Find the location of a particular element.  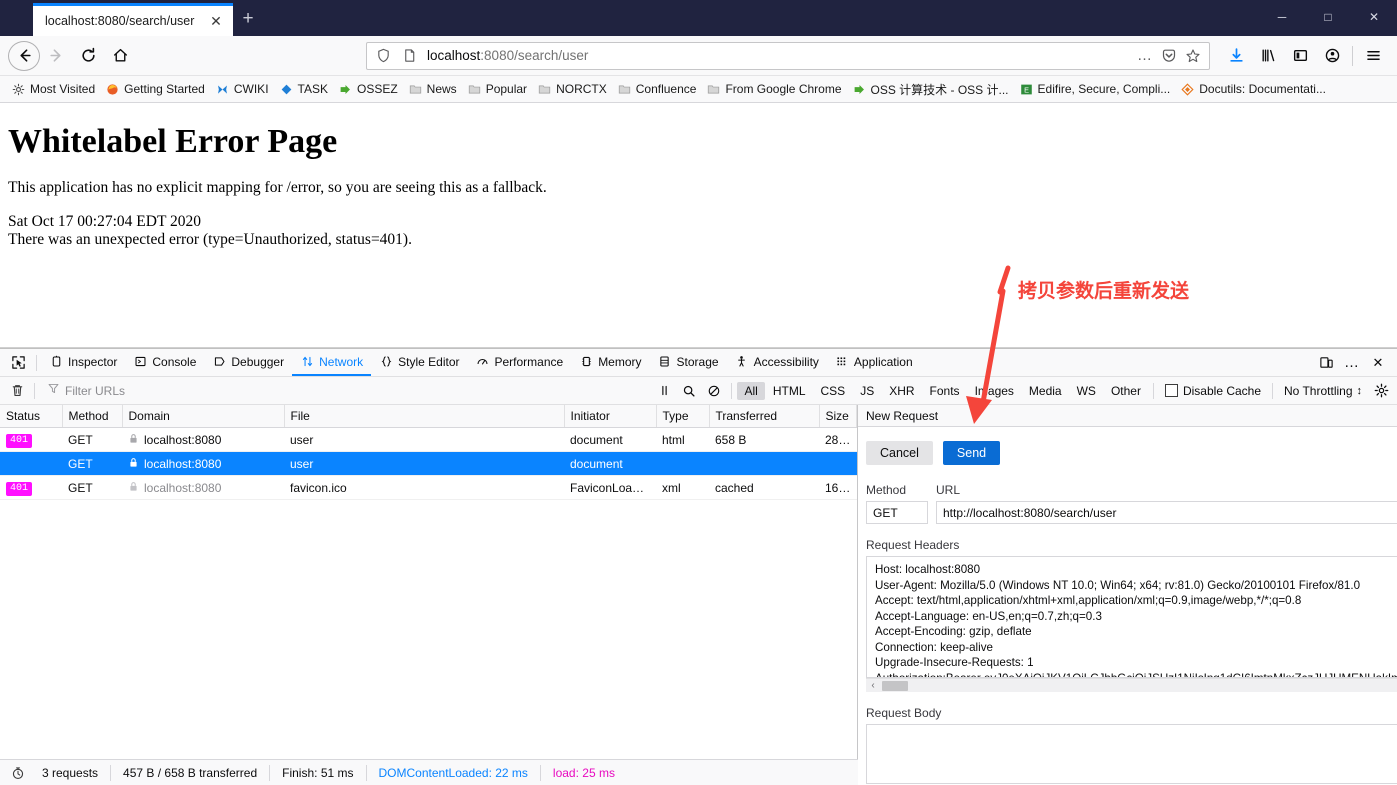

scroll-left-icon: ‹ is located at coordinates (873, 686).